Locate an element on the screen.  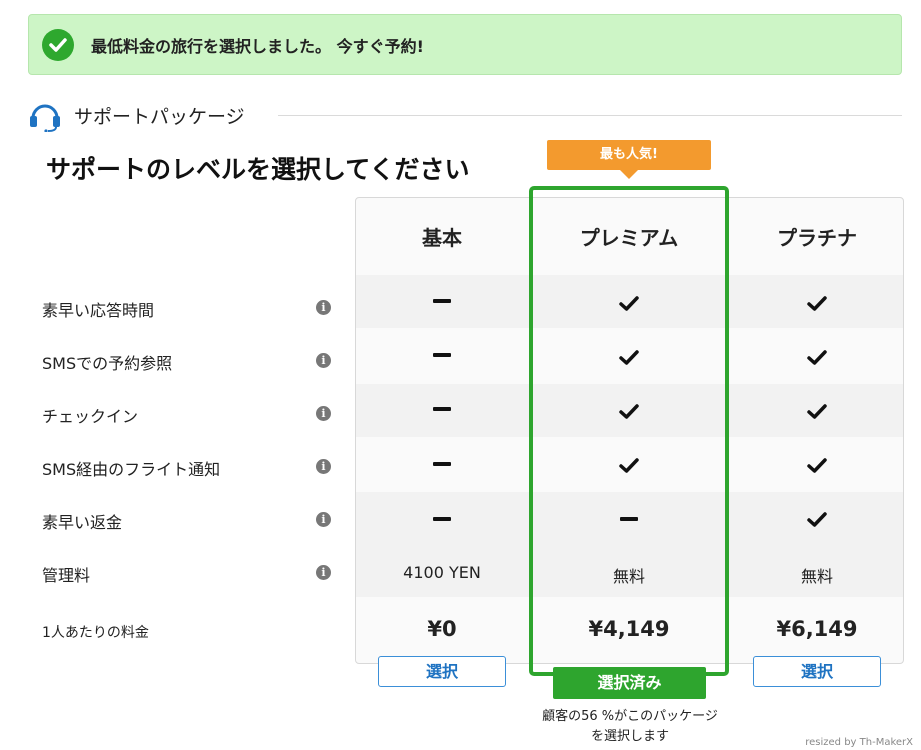
premium-highlight is located at coordinates (629, 431).